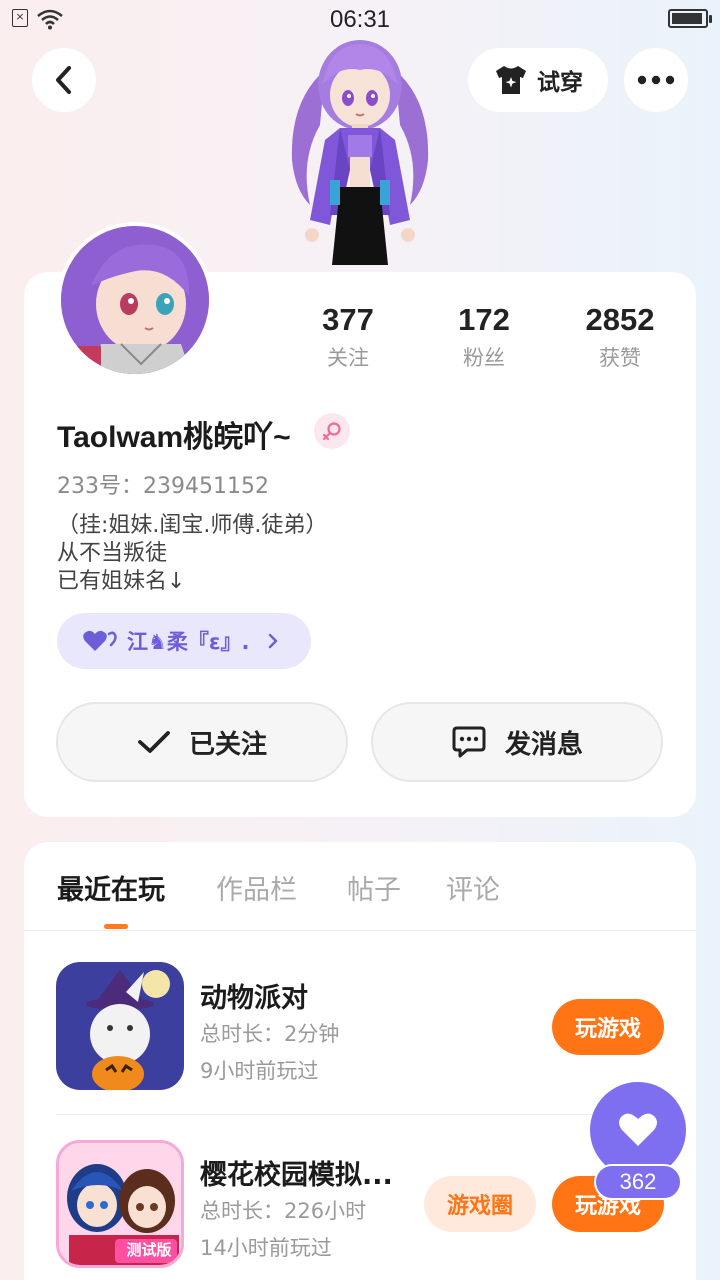 Image resolution: width=720 pixels, height=1280 pixels. I want to click on tab-comments: 评论, so click(473, 887).